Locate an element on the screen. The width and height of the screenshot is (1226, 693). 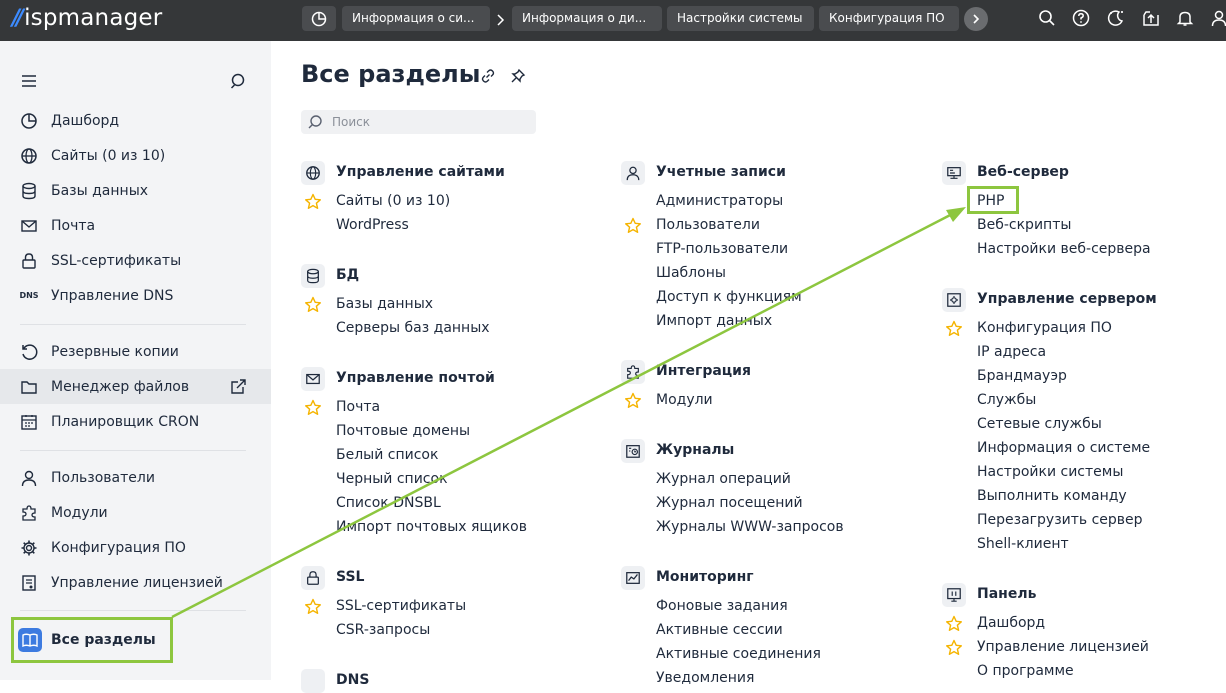
sidebar-item-all-sections: Все разделы is located at coordinates (92, 640).